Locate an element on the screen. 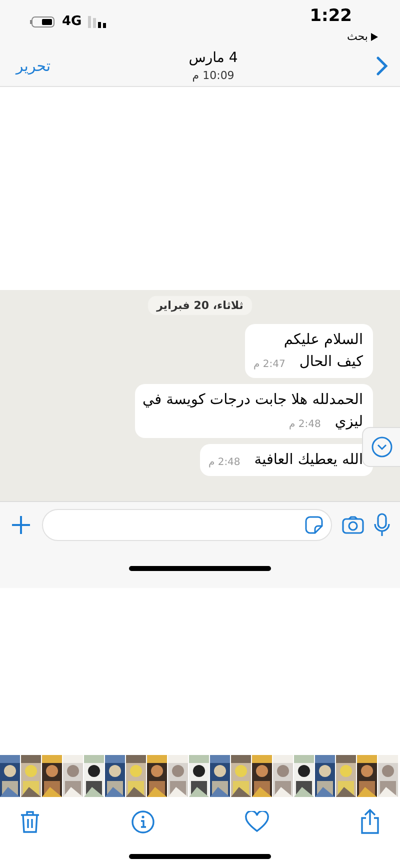 The height and width of the screenshot is (865, 400). chevron-right-icon is located at coordinates (382, 66).